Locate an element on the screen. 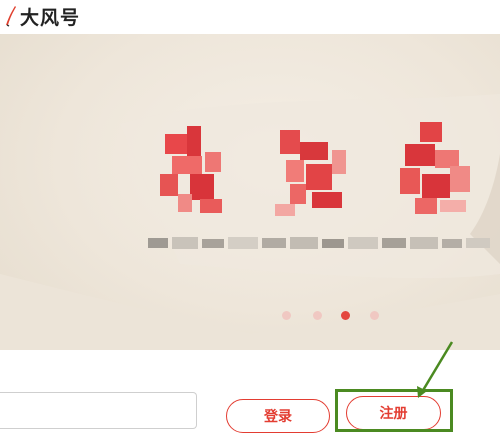 This screenshot has height=433, width=500. brand-logo: 大风号 is located at coordinates (42, 16).